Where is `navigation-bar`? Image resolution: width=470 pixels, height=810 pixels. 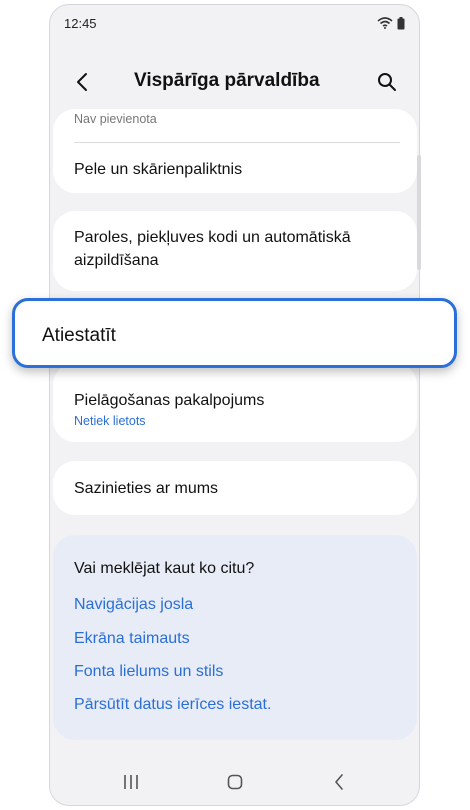 navigation-bar is located at coordinates (234, 782).